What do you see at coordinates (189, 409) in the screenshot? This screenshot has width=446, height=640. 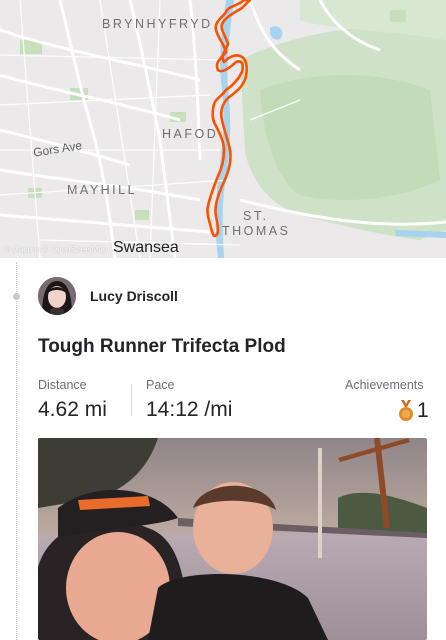 I see `pace-value: 14:12 /mi` at bounding box center [189, 409].